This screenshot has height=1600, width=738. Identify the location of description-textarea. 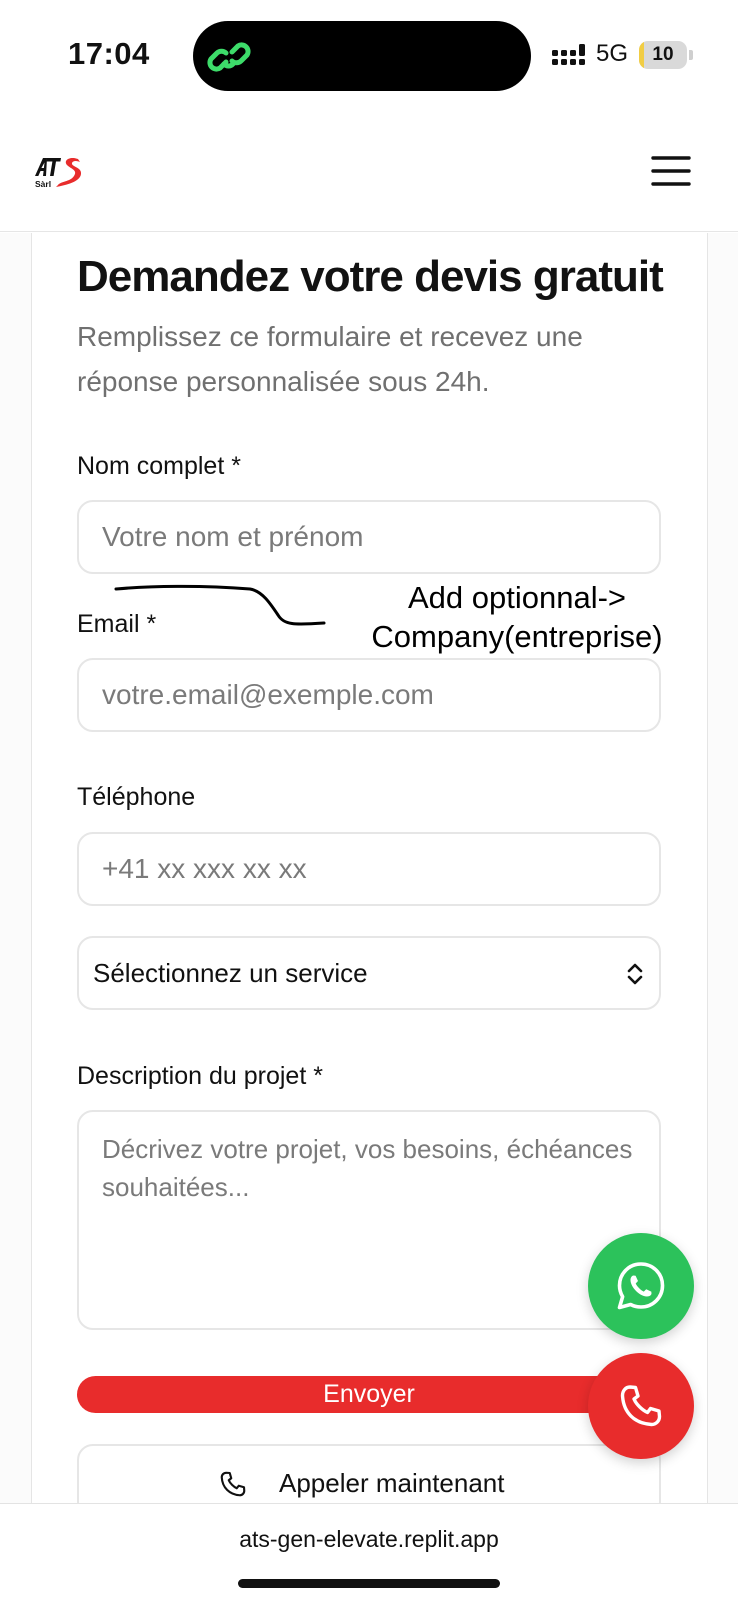
(369, 1220).